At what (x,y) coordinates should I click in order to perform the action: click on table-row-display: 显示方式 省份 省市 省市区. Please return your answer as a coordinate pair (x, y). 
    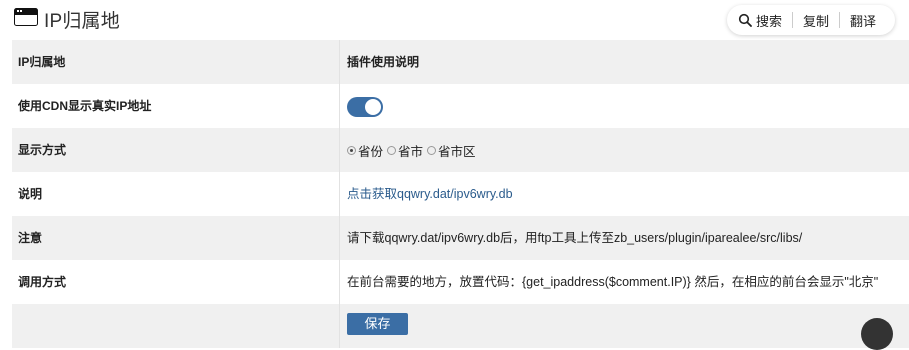
    Looking at the image, I should click on (460, 150).